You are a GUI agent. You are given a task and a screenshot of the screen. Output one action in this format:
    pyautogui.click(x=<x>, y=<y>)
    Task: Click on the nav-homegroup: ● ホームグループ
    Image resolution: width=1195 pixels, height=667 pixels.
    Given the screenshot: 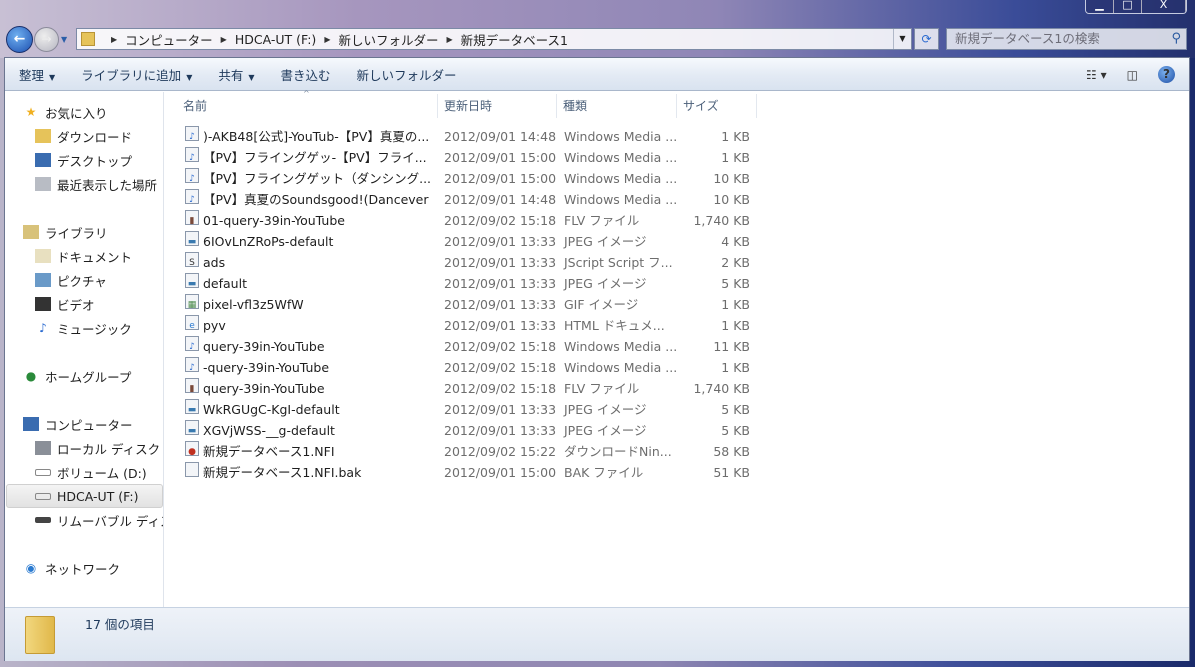 What is the action you would take?
    pyautogui.click(x=77, y=376)
    